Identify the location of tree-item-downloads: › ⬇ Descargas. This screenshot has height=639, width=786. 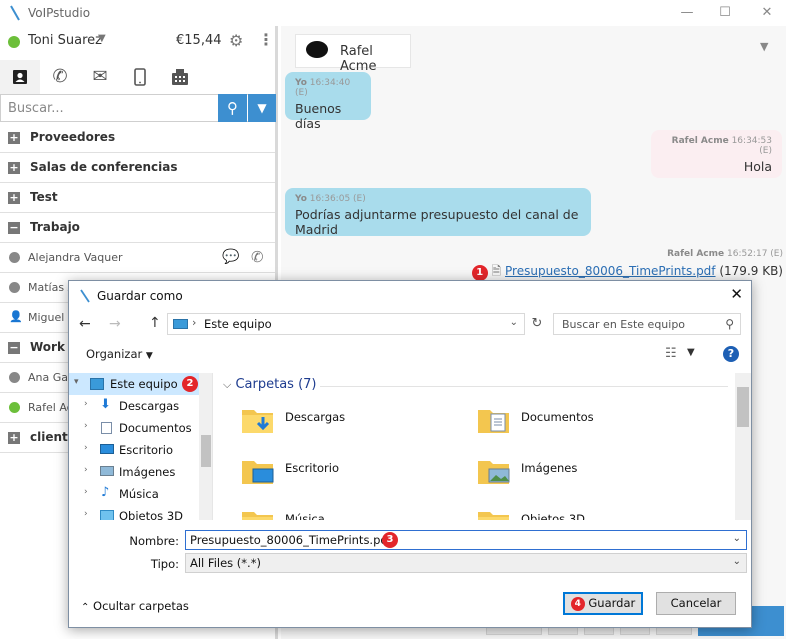
(134, 406).